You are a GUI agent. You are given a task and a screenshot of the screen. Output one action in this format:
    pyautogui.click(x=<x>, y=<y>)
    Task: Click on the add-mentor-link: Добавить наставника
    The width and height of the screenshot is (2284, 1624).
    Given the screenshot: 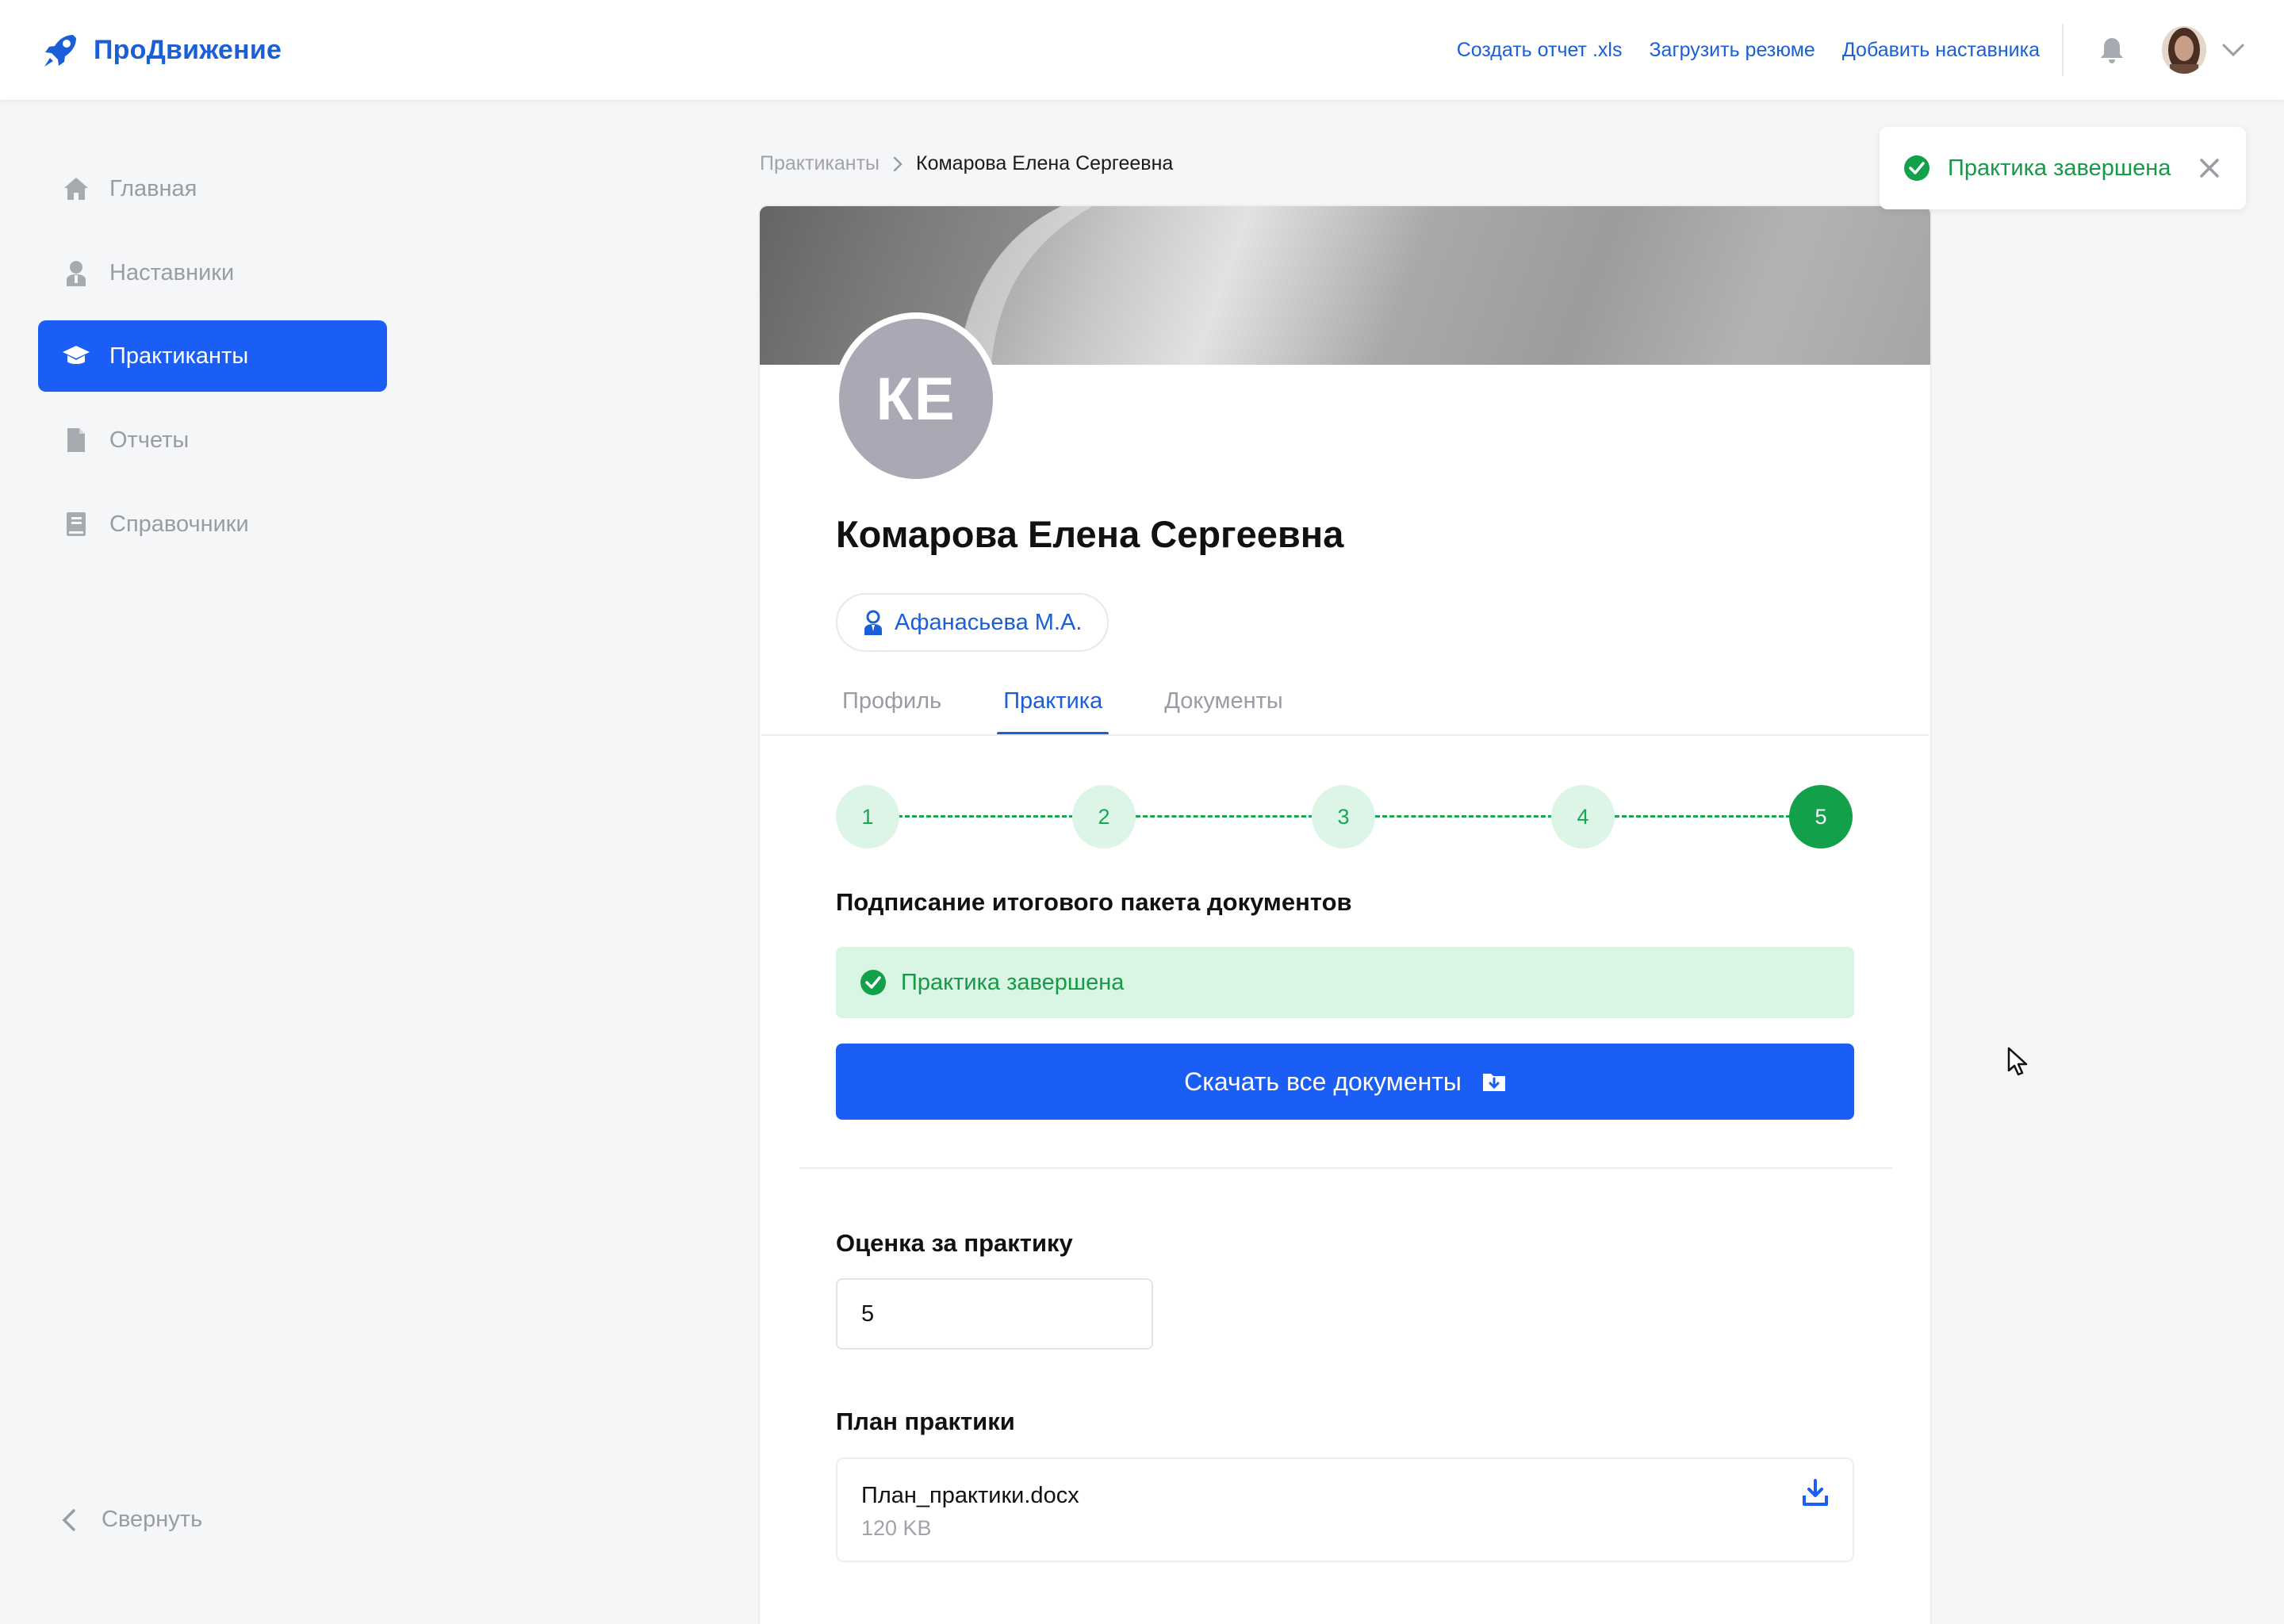 What is the action you would take?
    pyautogui.click(x=1941, y=50)
    